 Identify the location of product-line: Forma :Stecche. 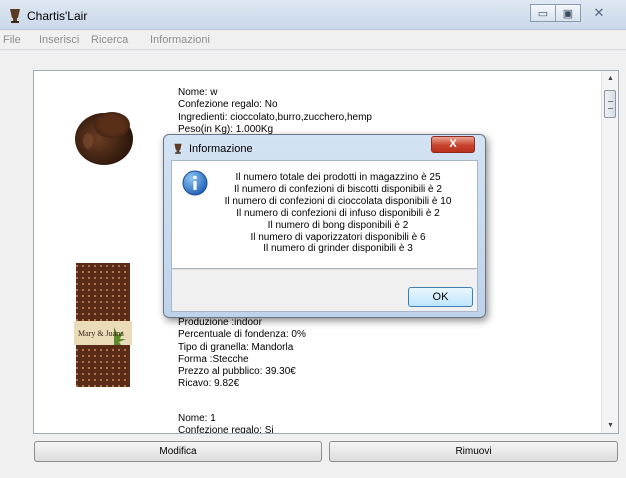
(213, 359).